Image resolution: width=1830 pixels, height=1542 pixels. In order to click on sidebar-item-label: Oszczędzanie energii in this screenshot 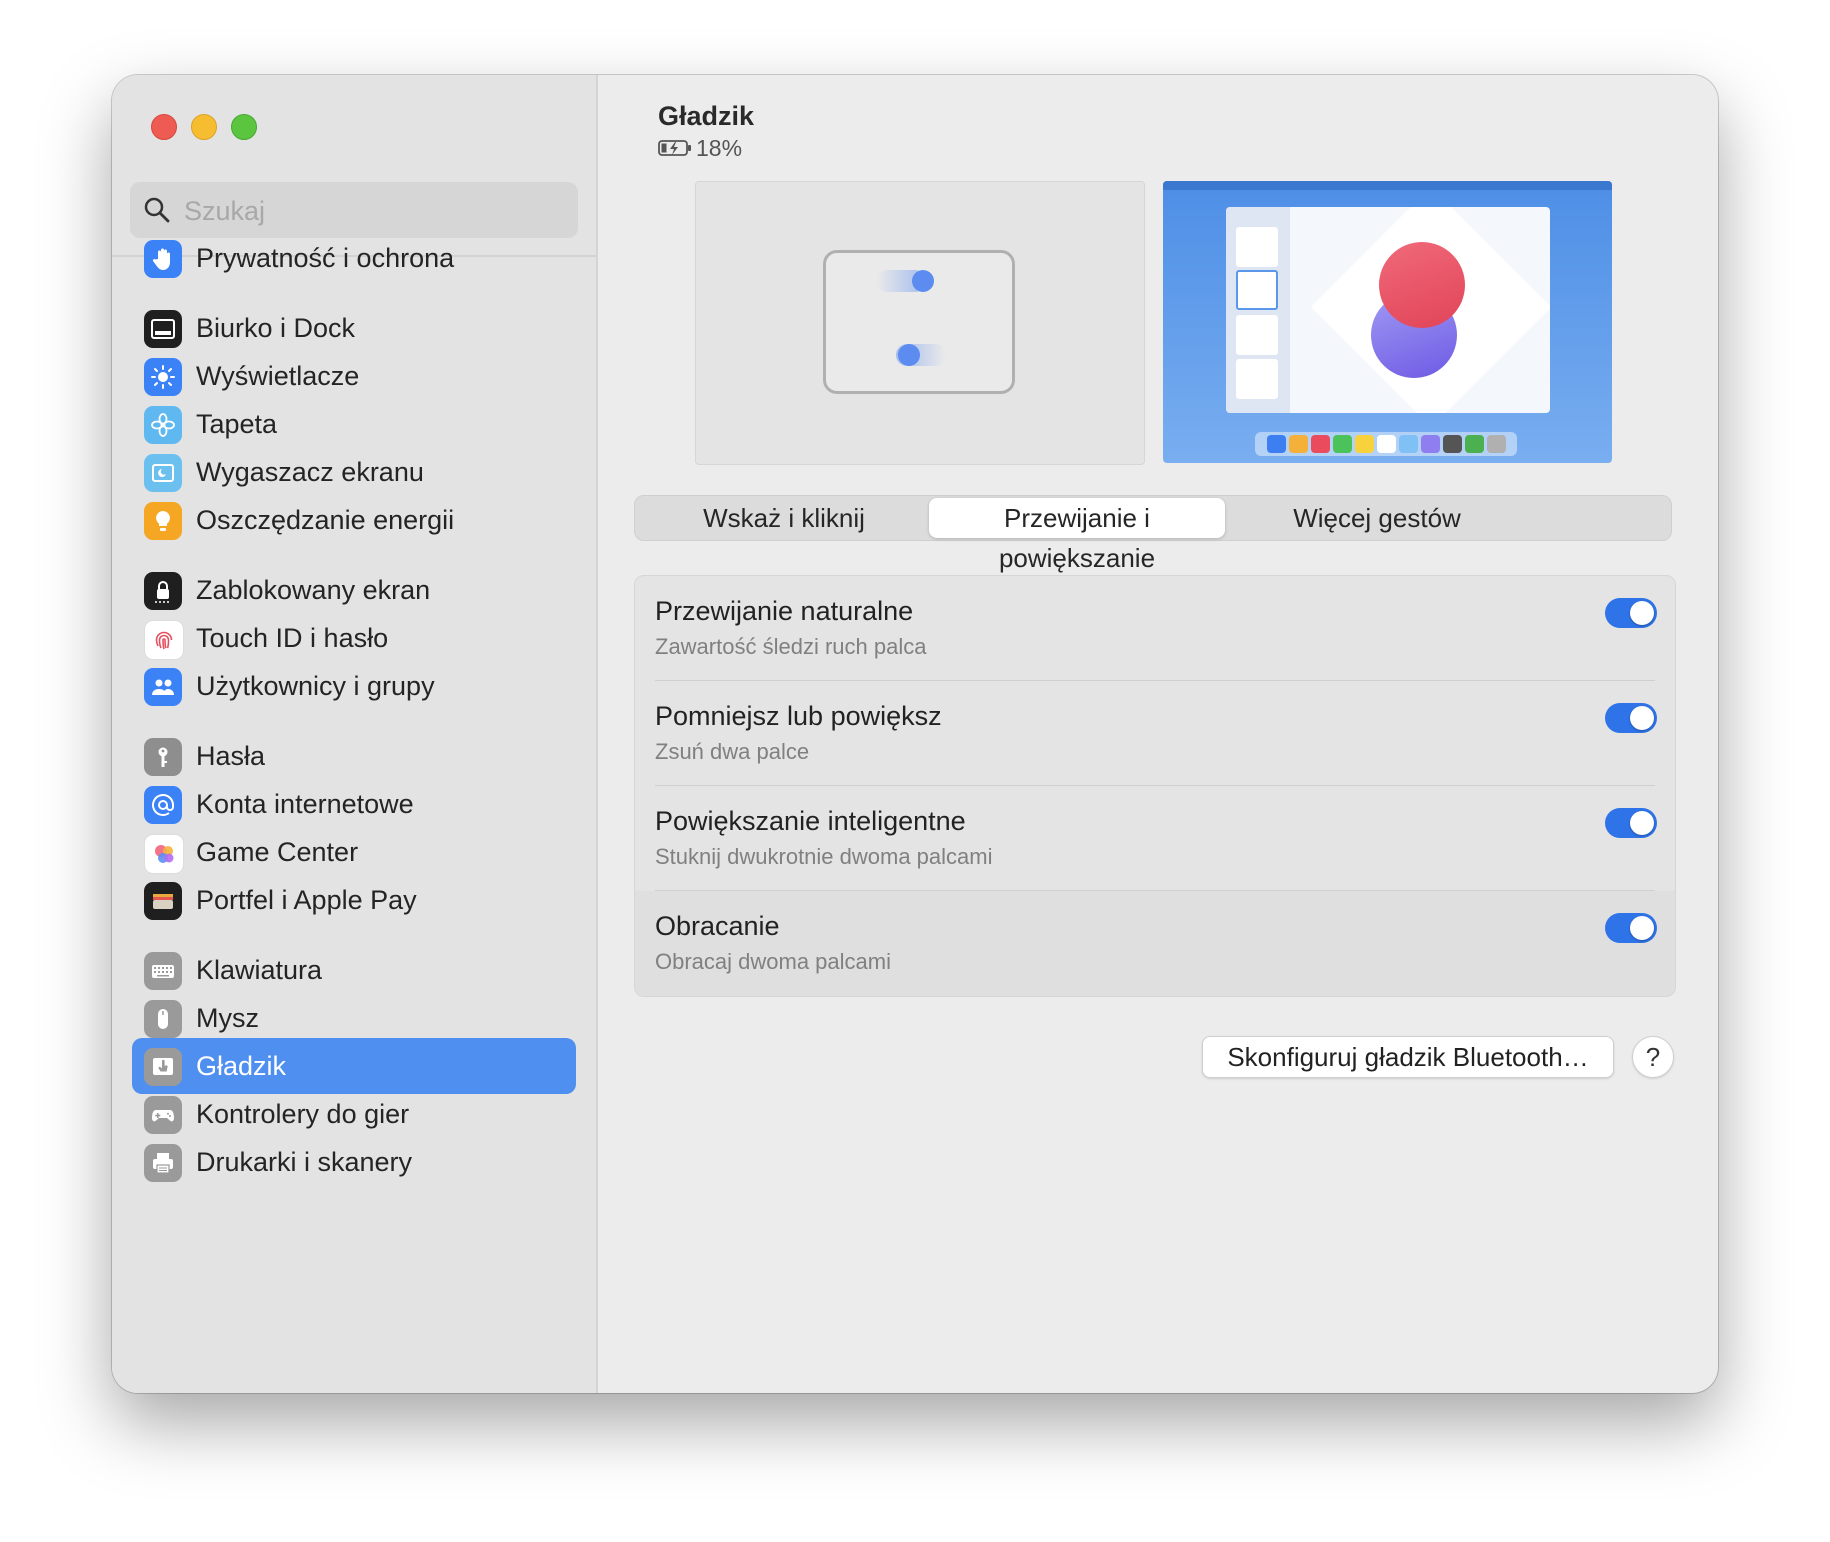, I will do `click(325, 520)`.